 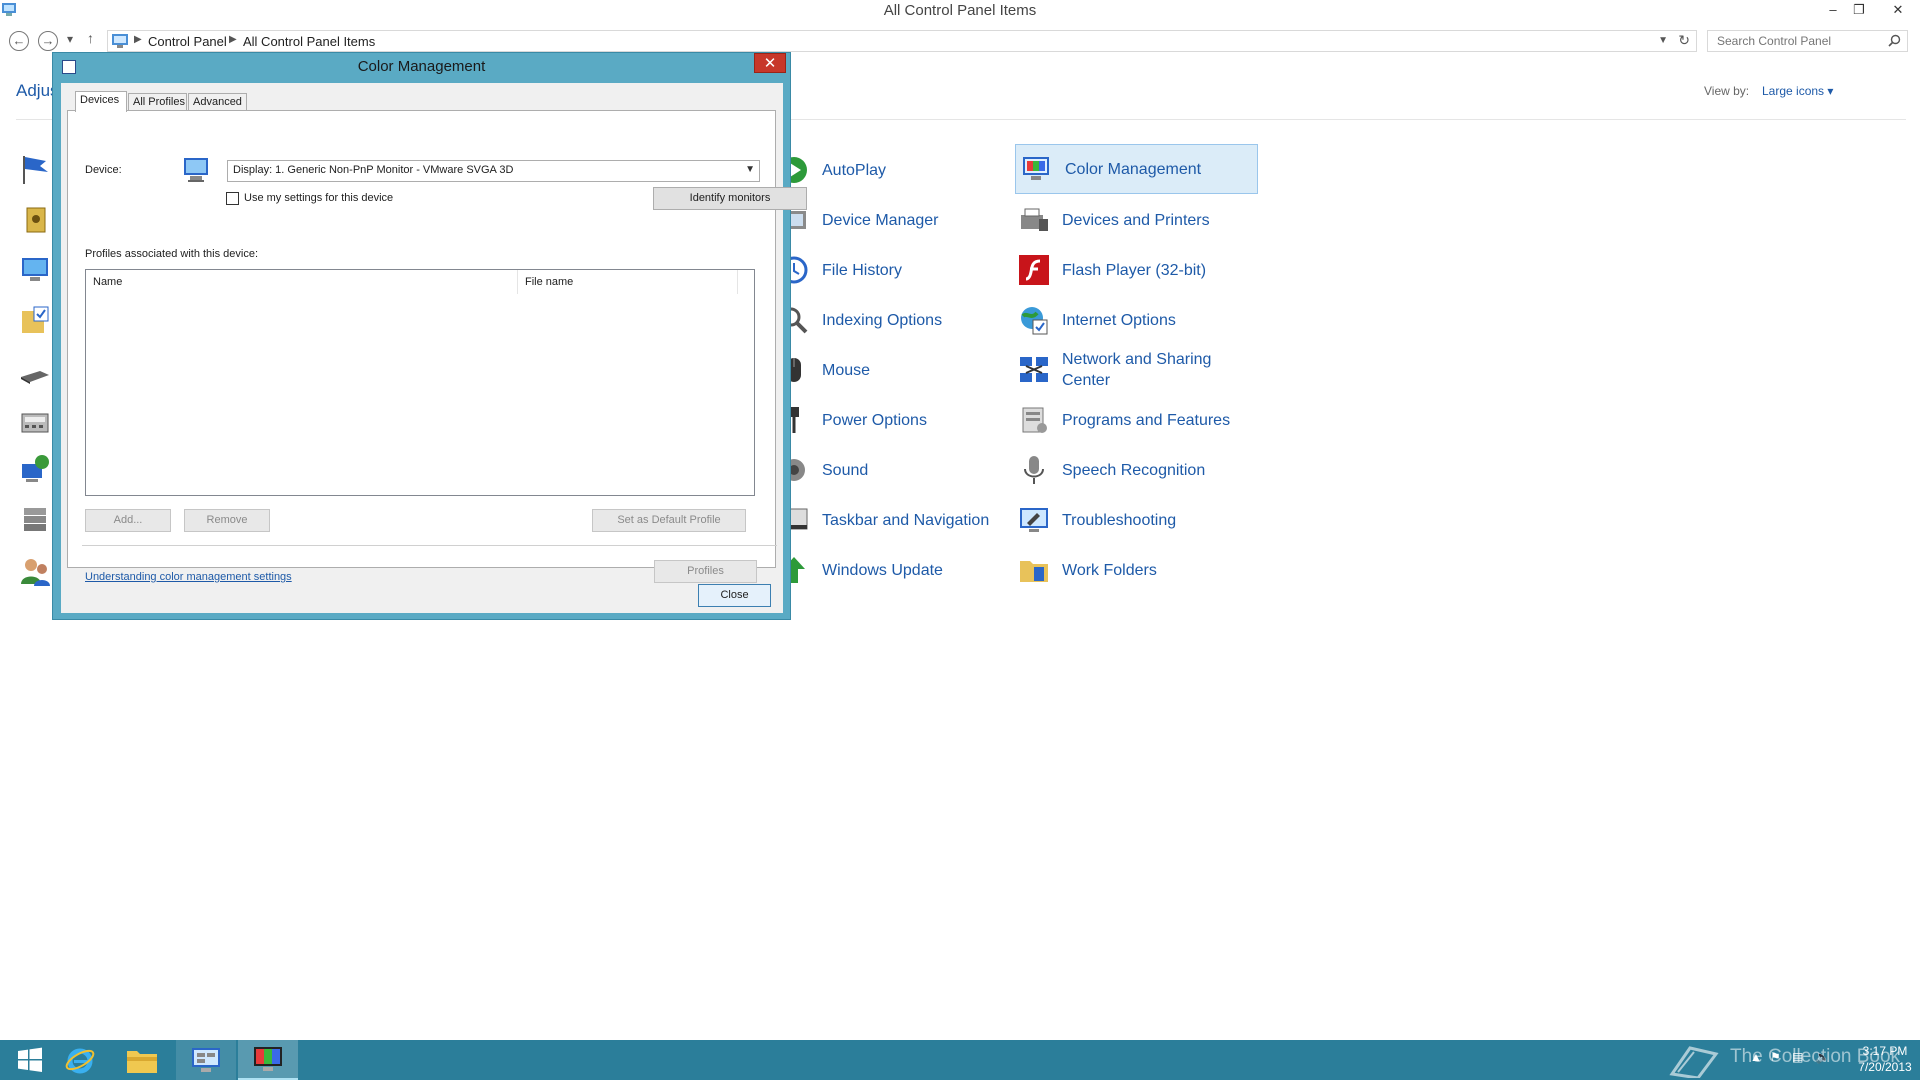 I want to click on item-work-folders: Work Folders, so click(x=1086, y=570).